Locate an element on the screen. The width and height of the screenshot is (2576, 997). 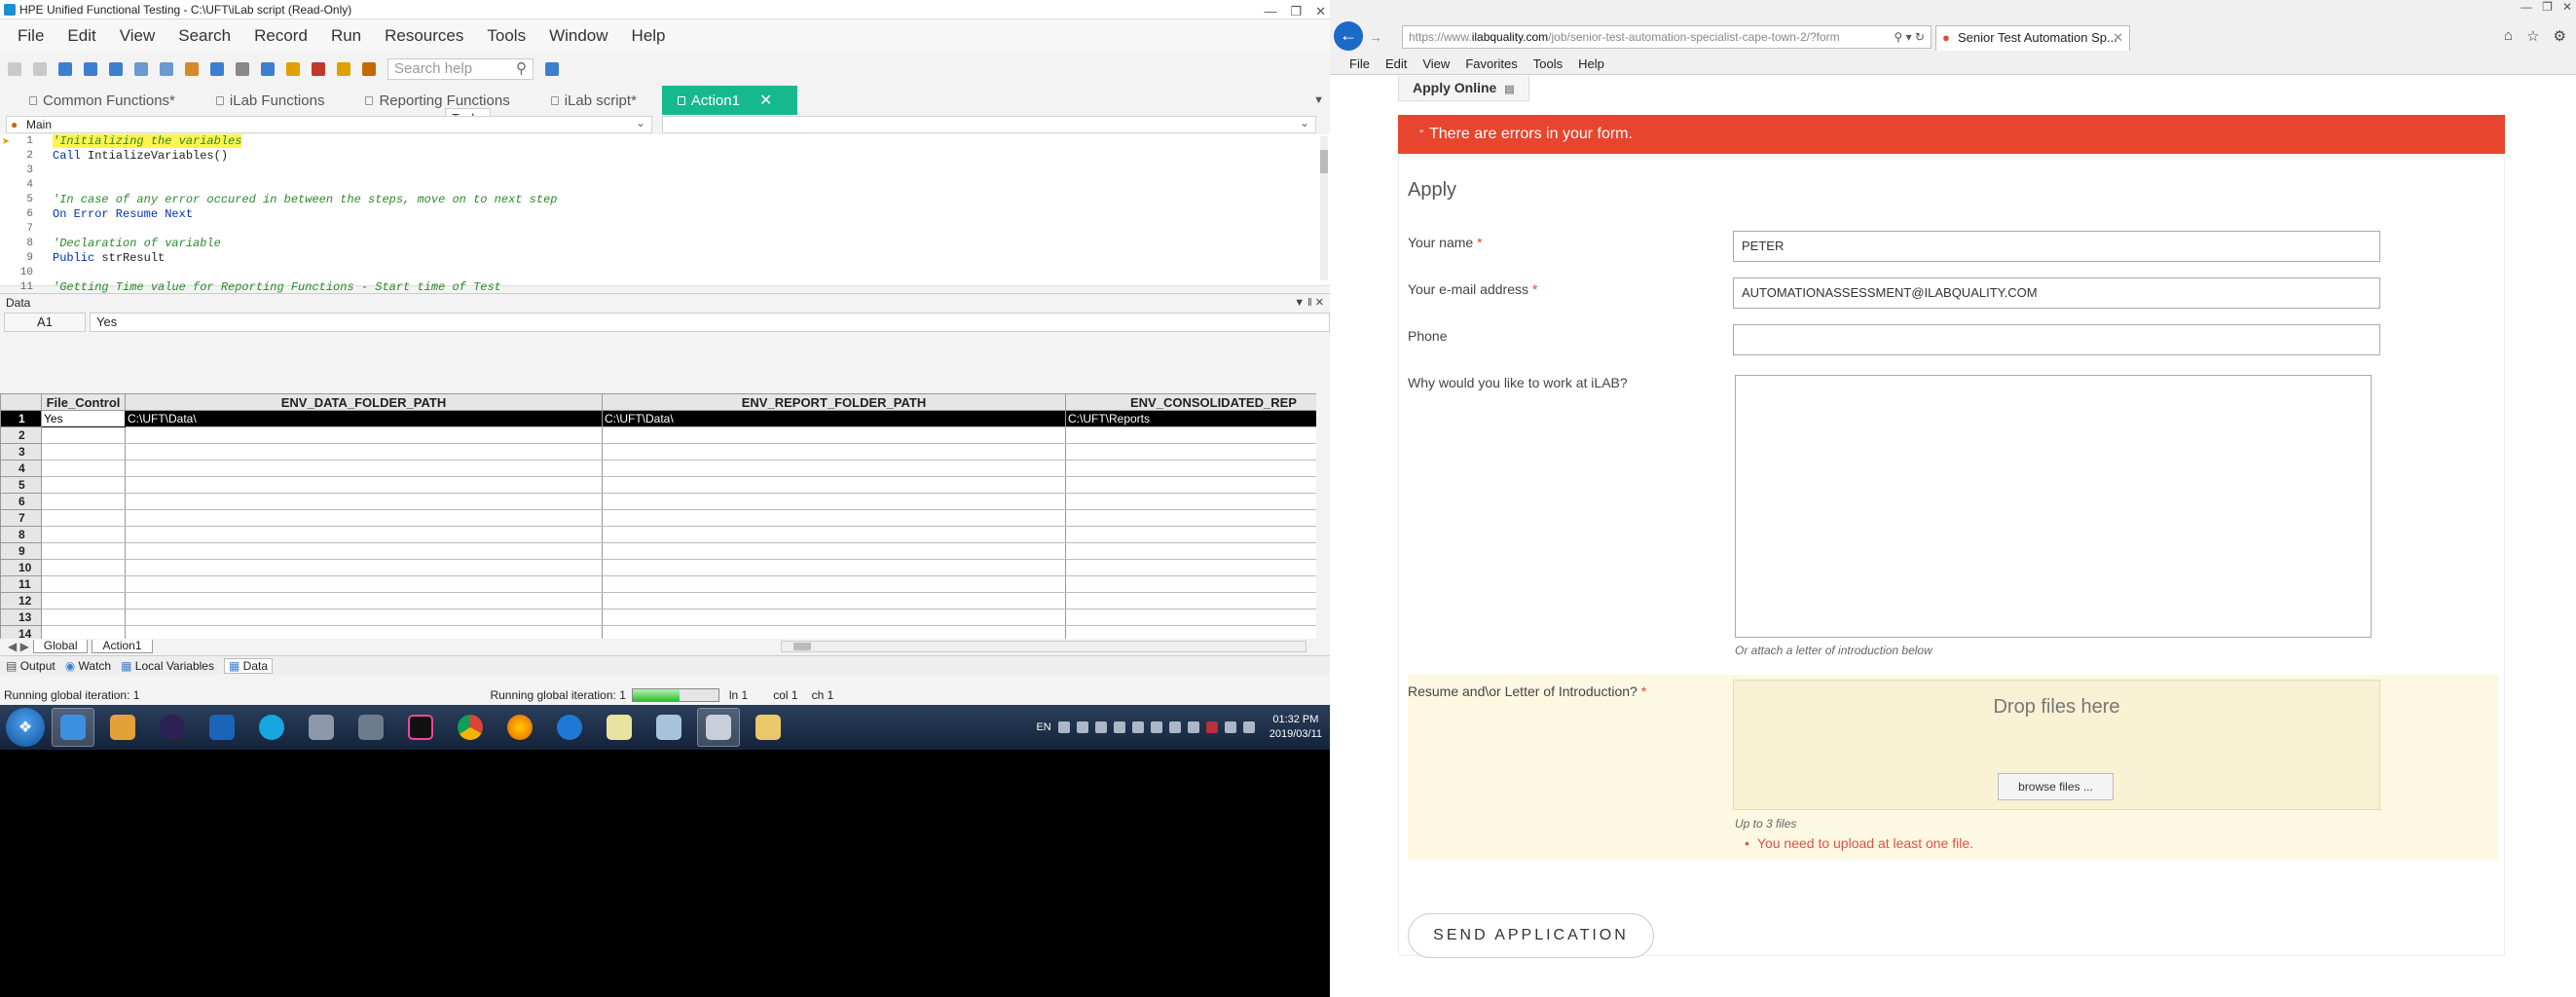
row-header: 1 is located at coordinates (21, 418).